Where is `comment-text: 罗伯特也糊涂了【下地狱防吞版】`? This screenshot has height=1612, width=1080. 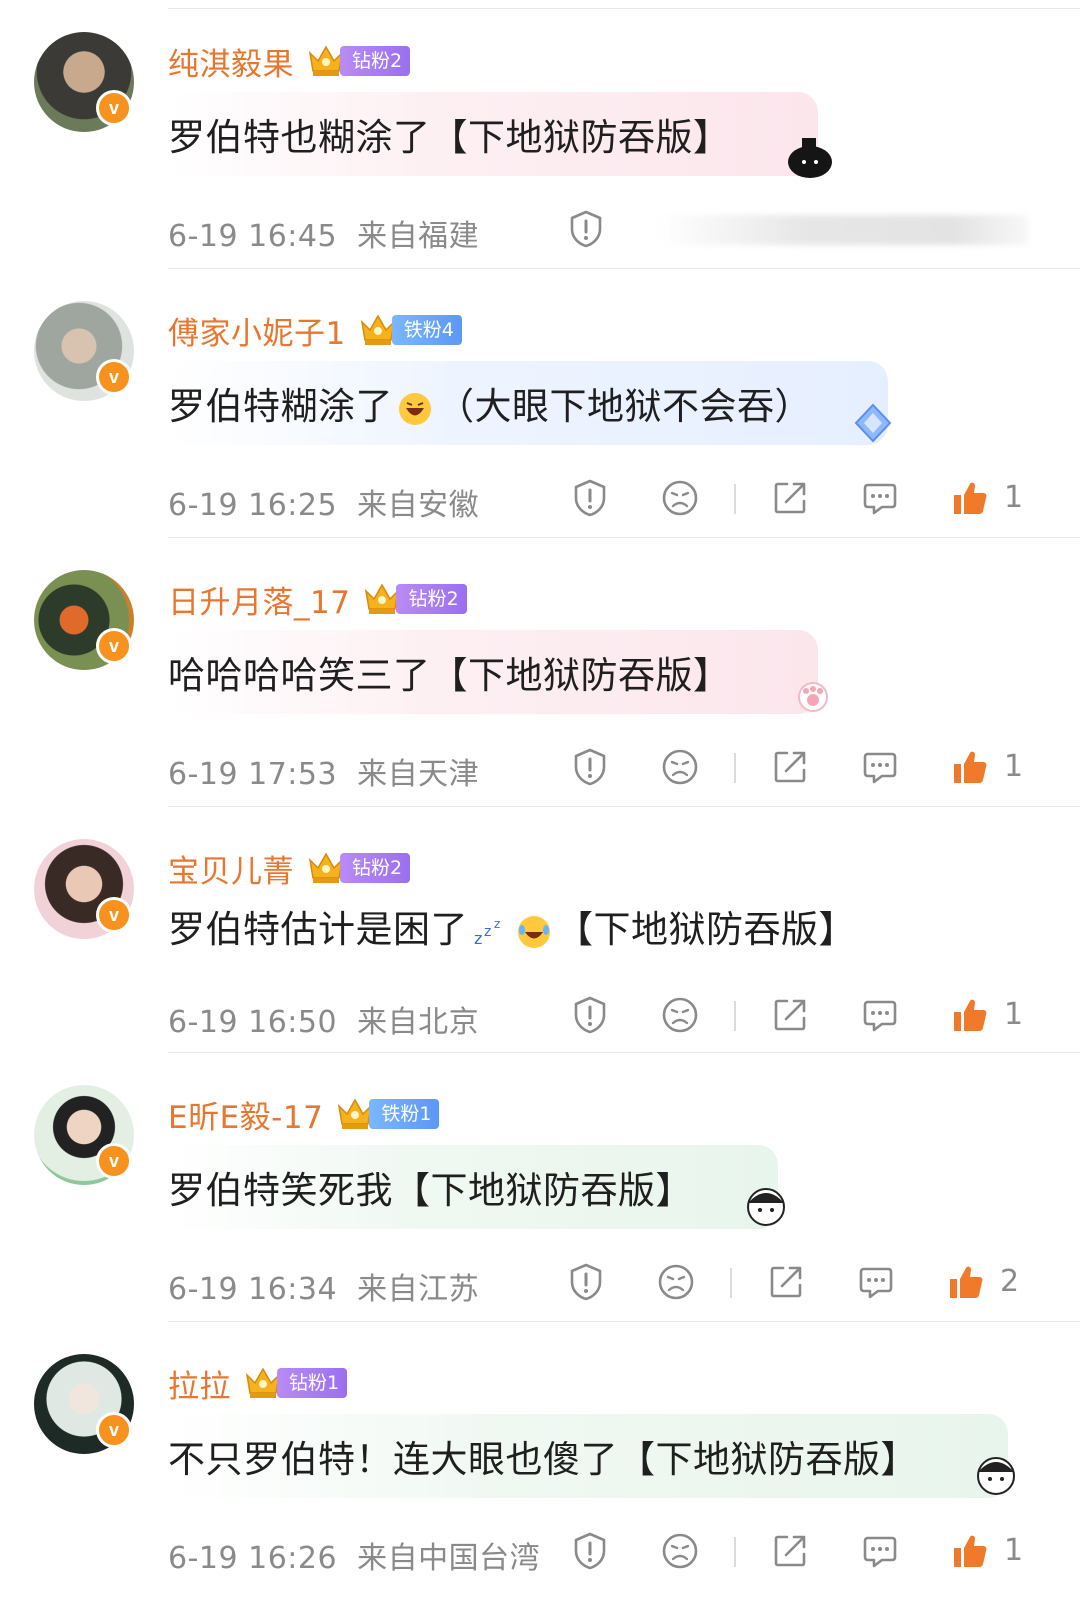
comment-text: 罗伯特也糊涂了【下地狱防吞版】 is located at coordinates (449, 137).